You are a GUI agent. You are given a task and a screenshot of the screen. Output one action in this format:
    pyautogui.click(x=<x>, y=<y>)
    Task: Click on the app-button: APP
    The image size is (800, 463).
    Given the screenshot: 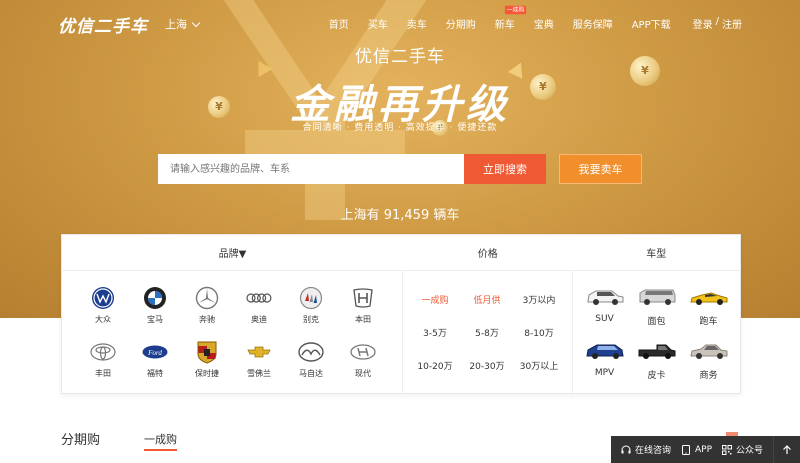 What is the action you would take?
    pyautogui.click(x=696, y=449)
    